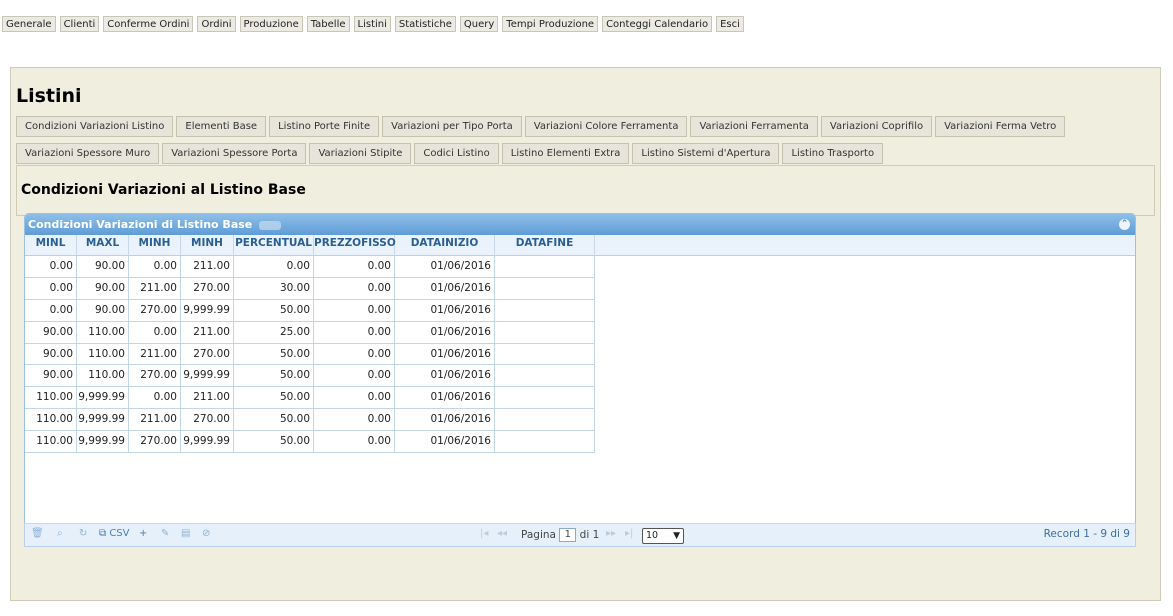  I want to click on table-cell: 50.00, so click(274, 420).